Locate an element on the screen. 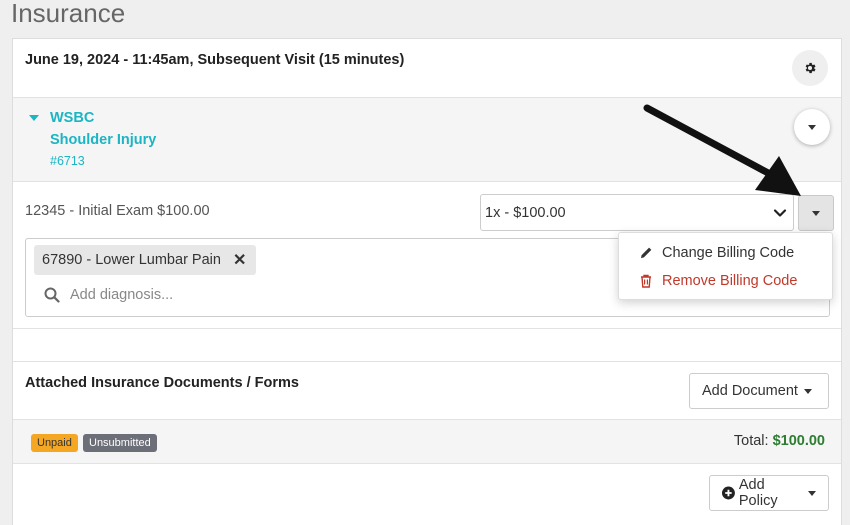 The image size is (850, 525). billing-code-dropdown: Change Billing Code Remove Billing Code is located at coordinates (725, 266).